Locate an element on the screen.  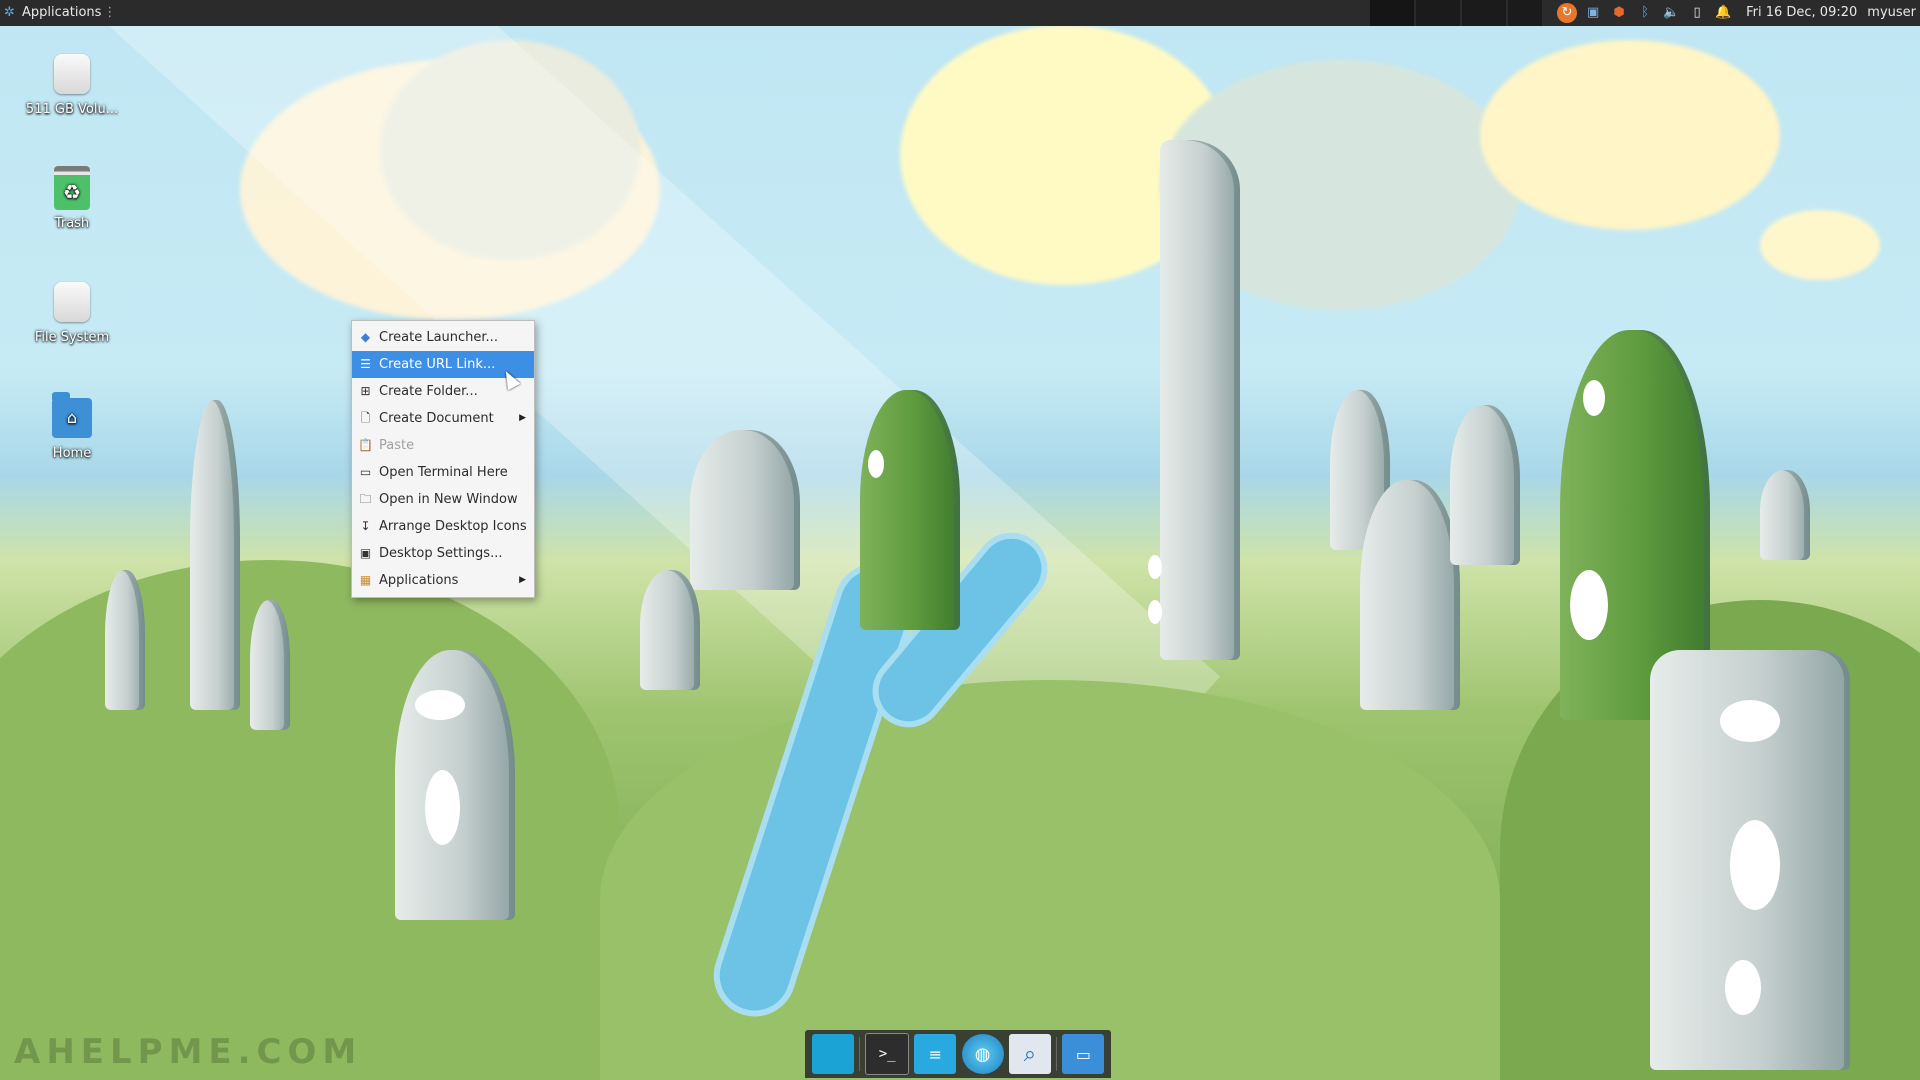
menu-item-open-terminal-here: ▭ Open Terminal Here is located at coordinates (443, 472).